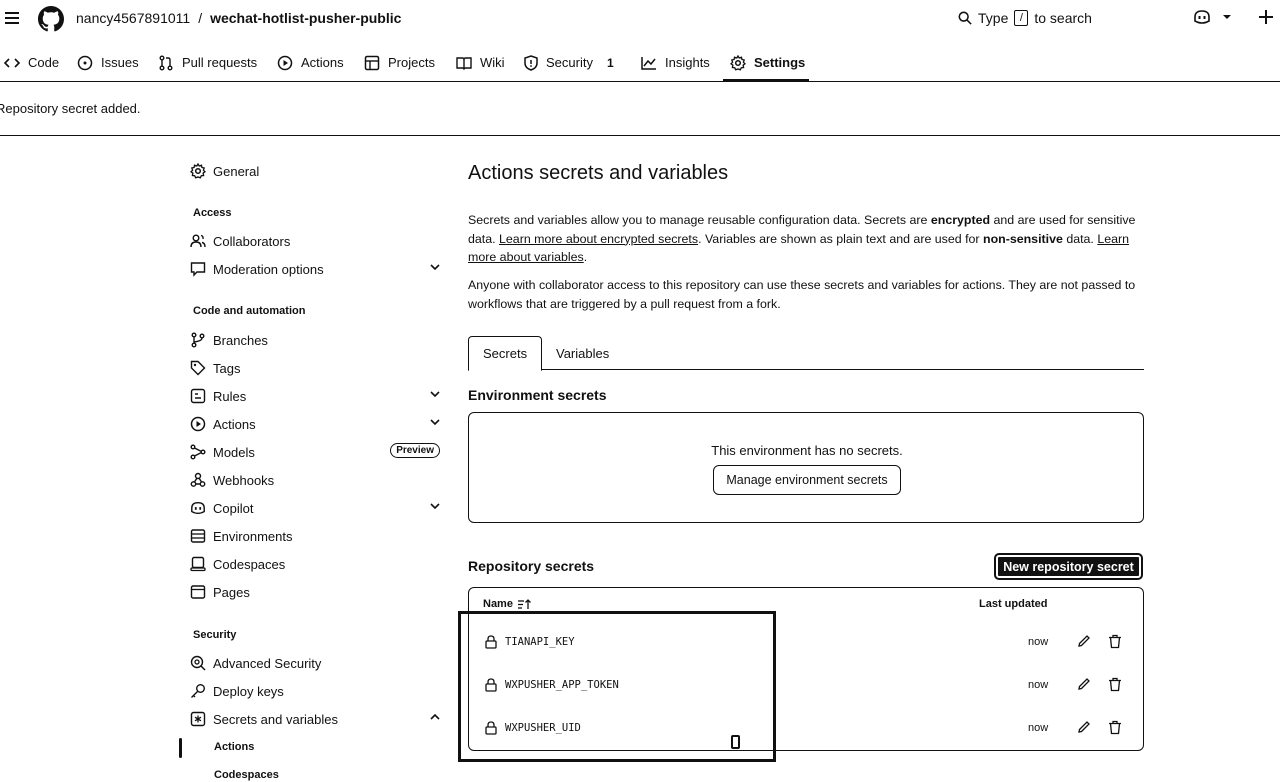  I want to click on sidebar-item-label: Webhooks, so click(244, 480).